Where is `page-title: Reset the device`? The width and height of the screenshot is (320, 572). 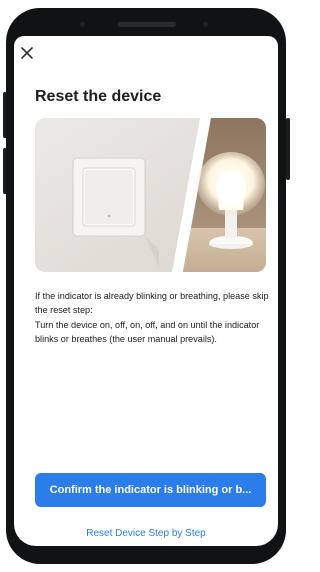 page-title: Reset the device is located at coordinates (98, 96).